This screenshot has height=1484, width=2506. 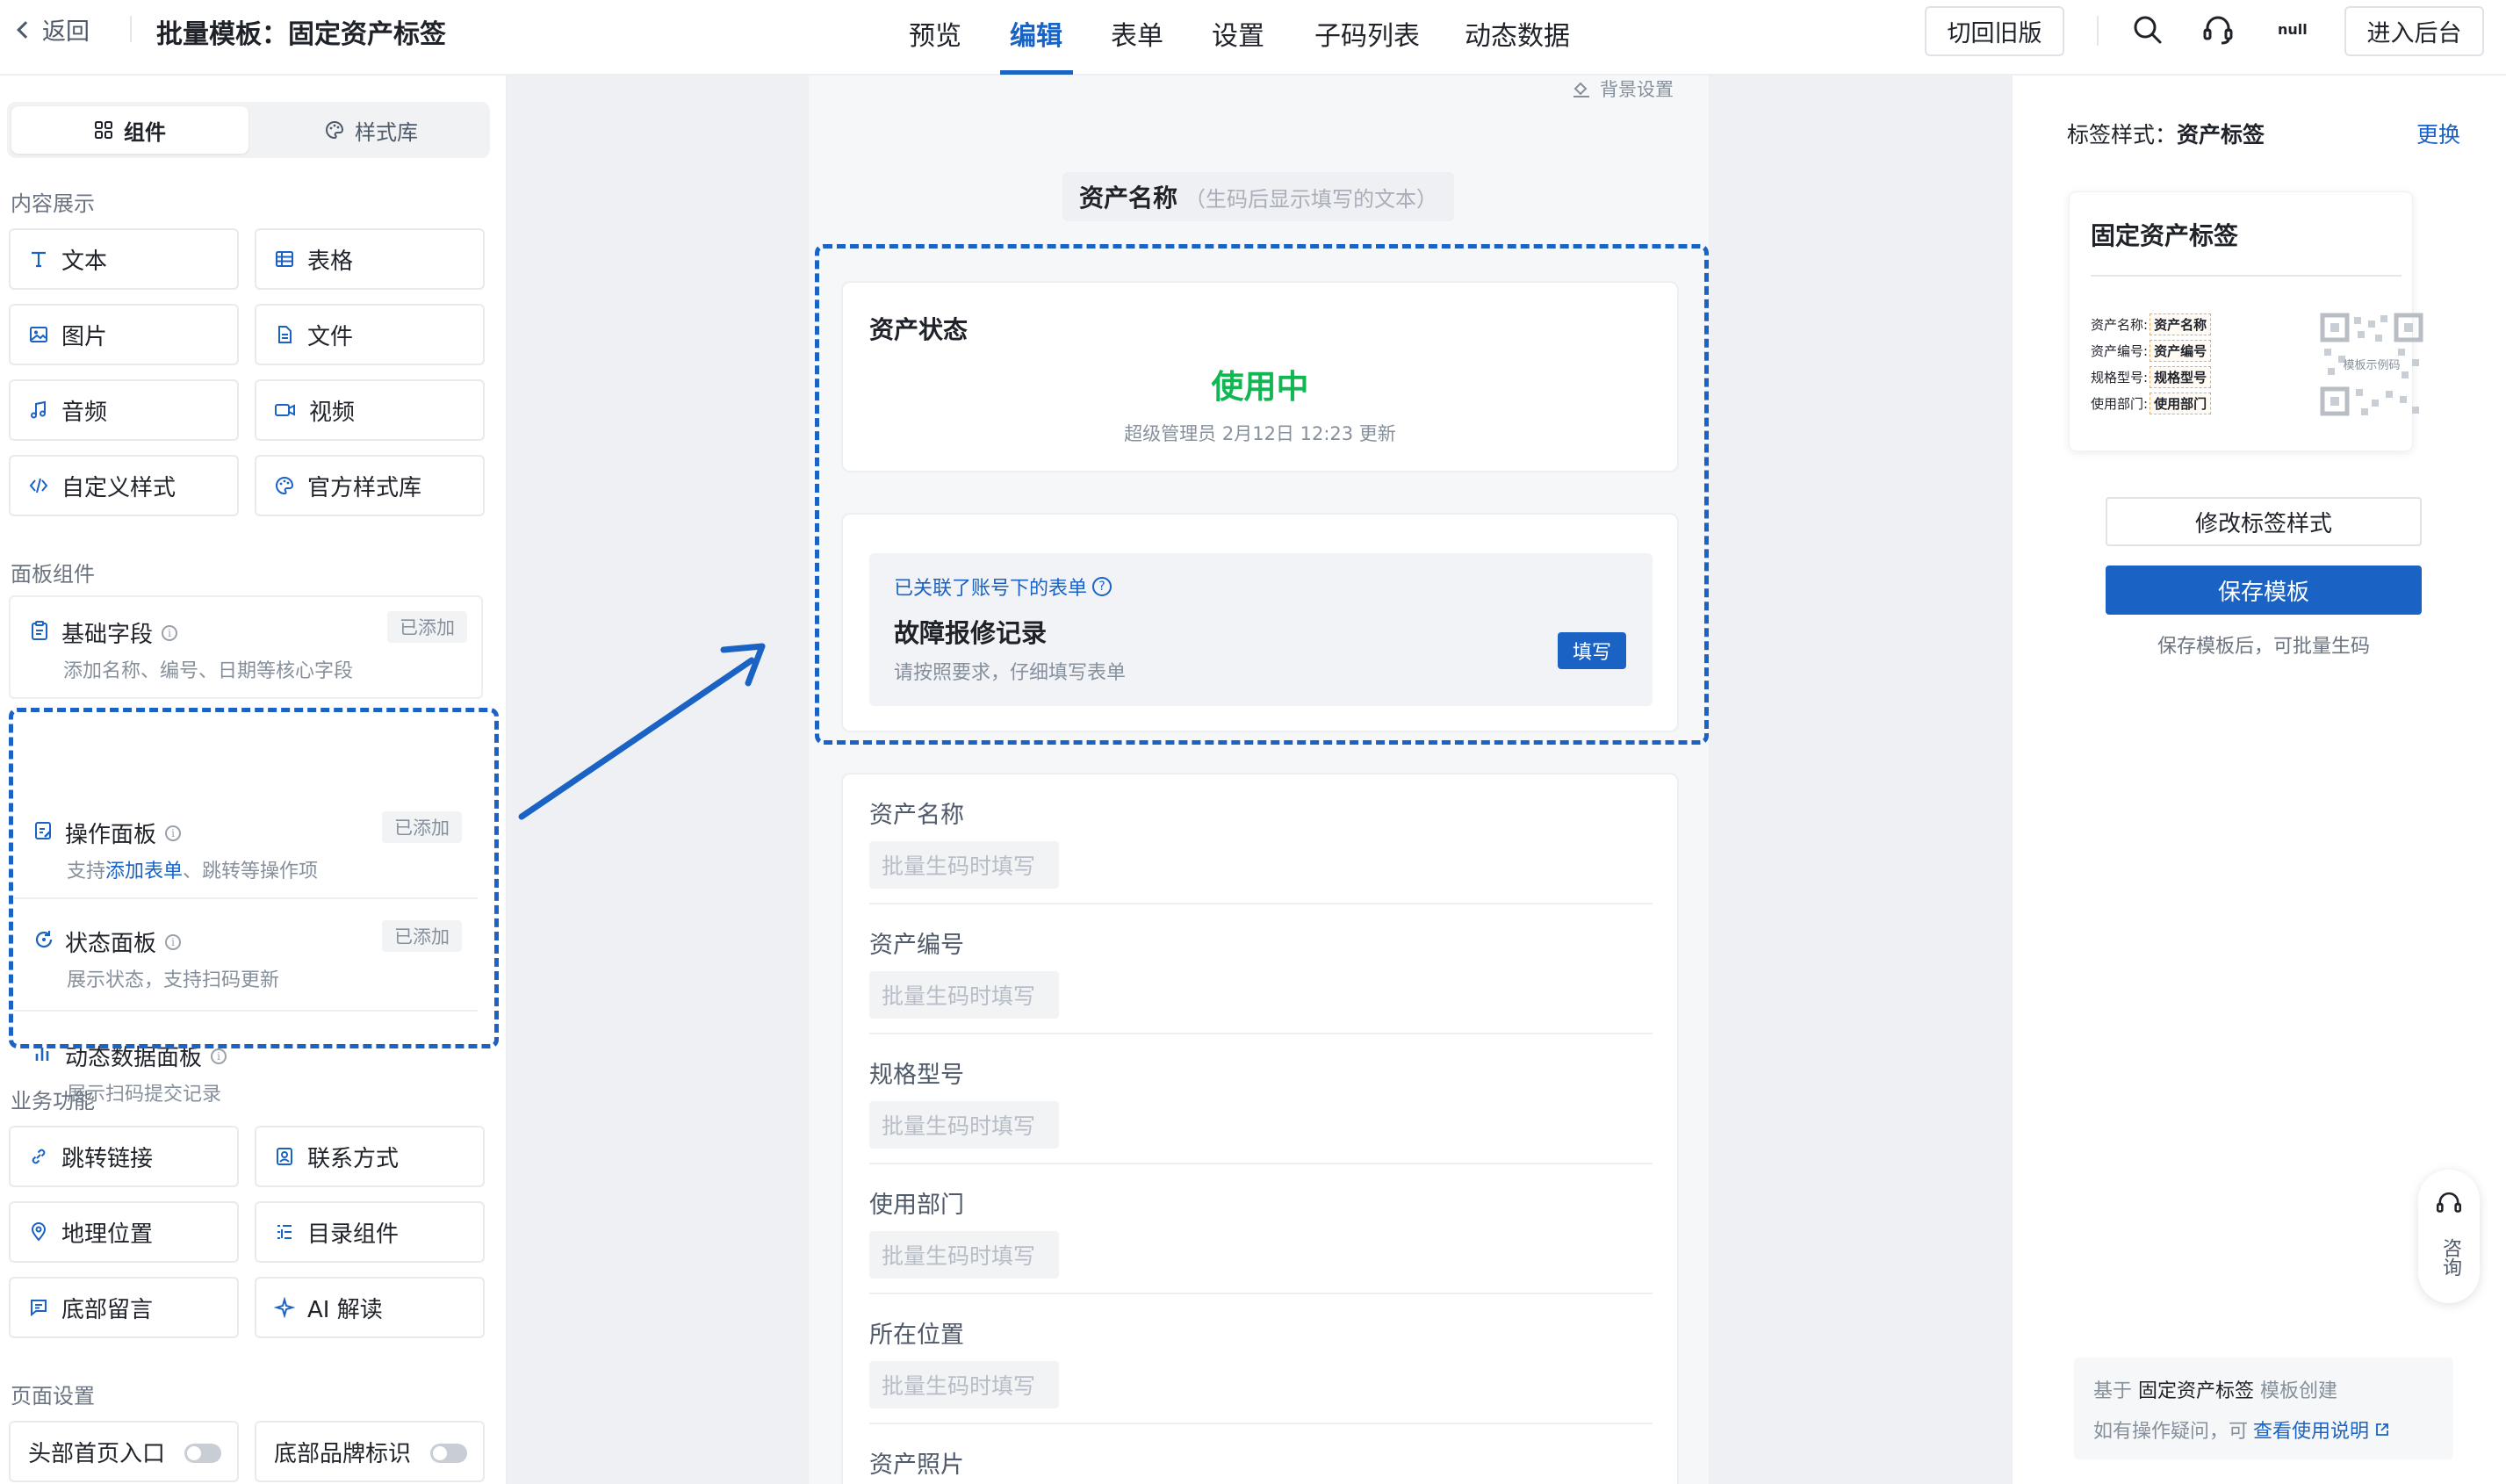 What do you see at coordinates (97, 1453) in the screenshot?
I see `toggle-label: 头部首页入口` at bounding box center [97, 1453].